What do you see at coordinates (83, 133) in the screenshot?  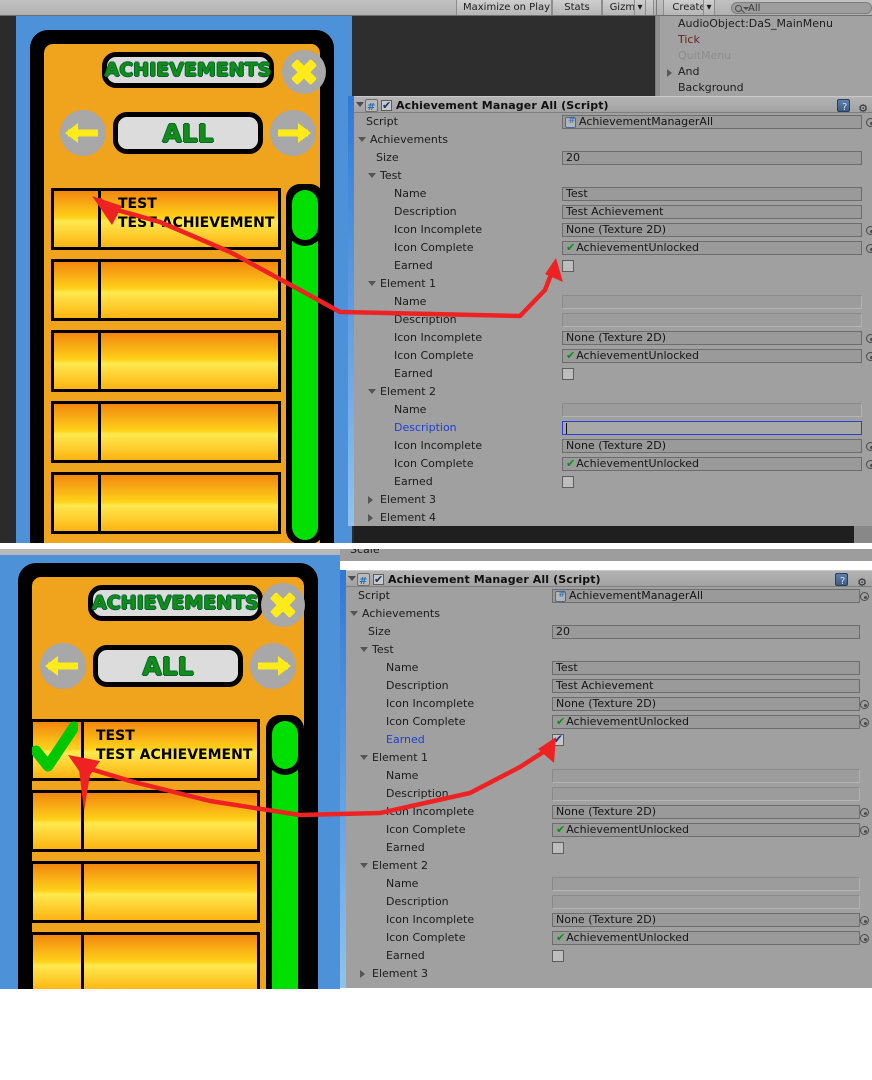 I see `prev-filter-button` at bounding box center [83, 133].